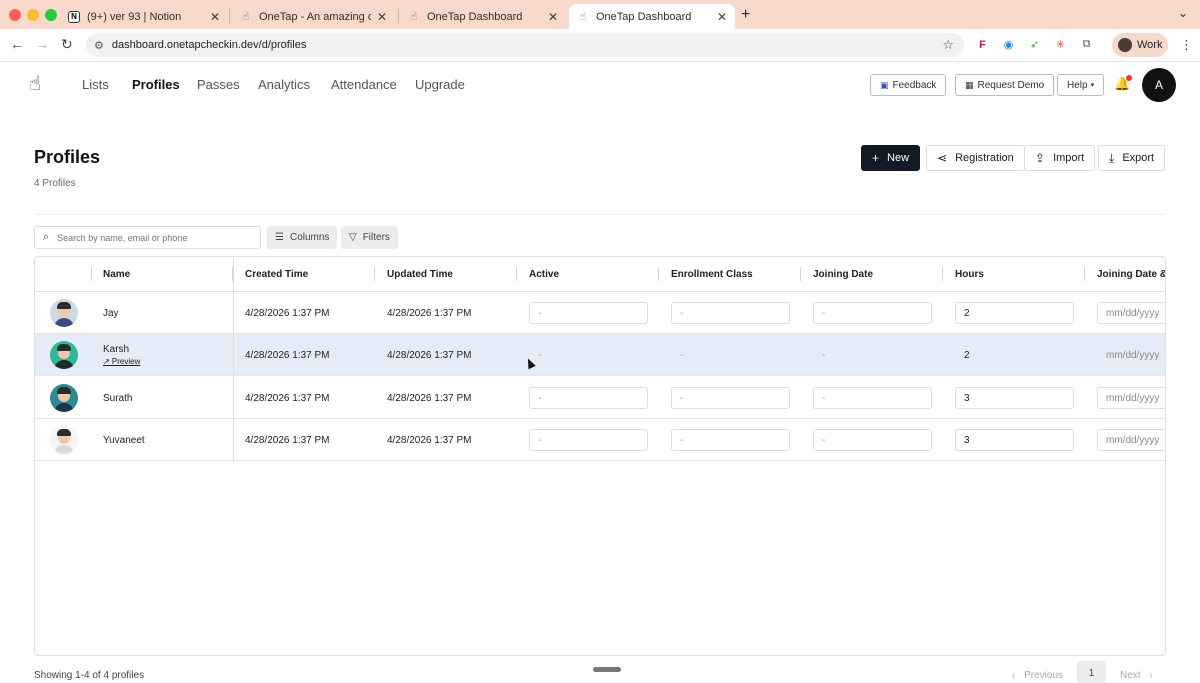  Describe the element at coordinates (1092, 85) in the screenshot. I see `caret-down-icon: ▾` at that location.